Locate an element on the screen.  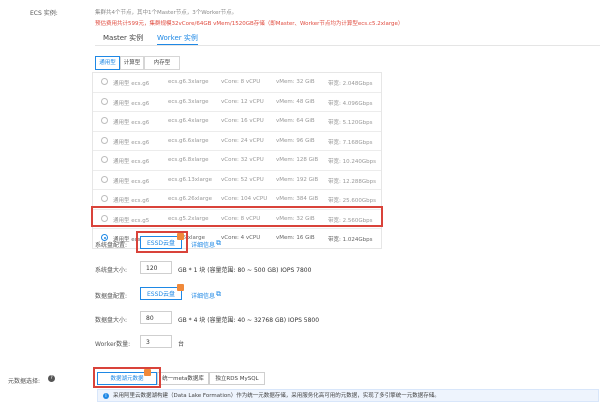
worker-count-label: Worker数量: is located at coordinates (113, 344).